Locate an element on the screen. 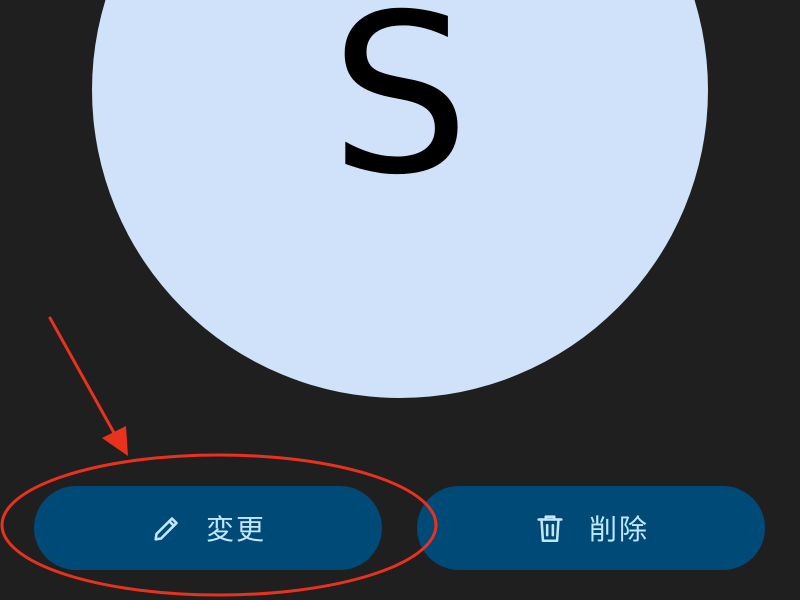  annotation-arrow is located at coordinates (84, 379).